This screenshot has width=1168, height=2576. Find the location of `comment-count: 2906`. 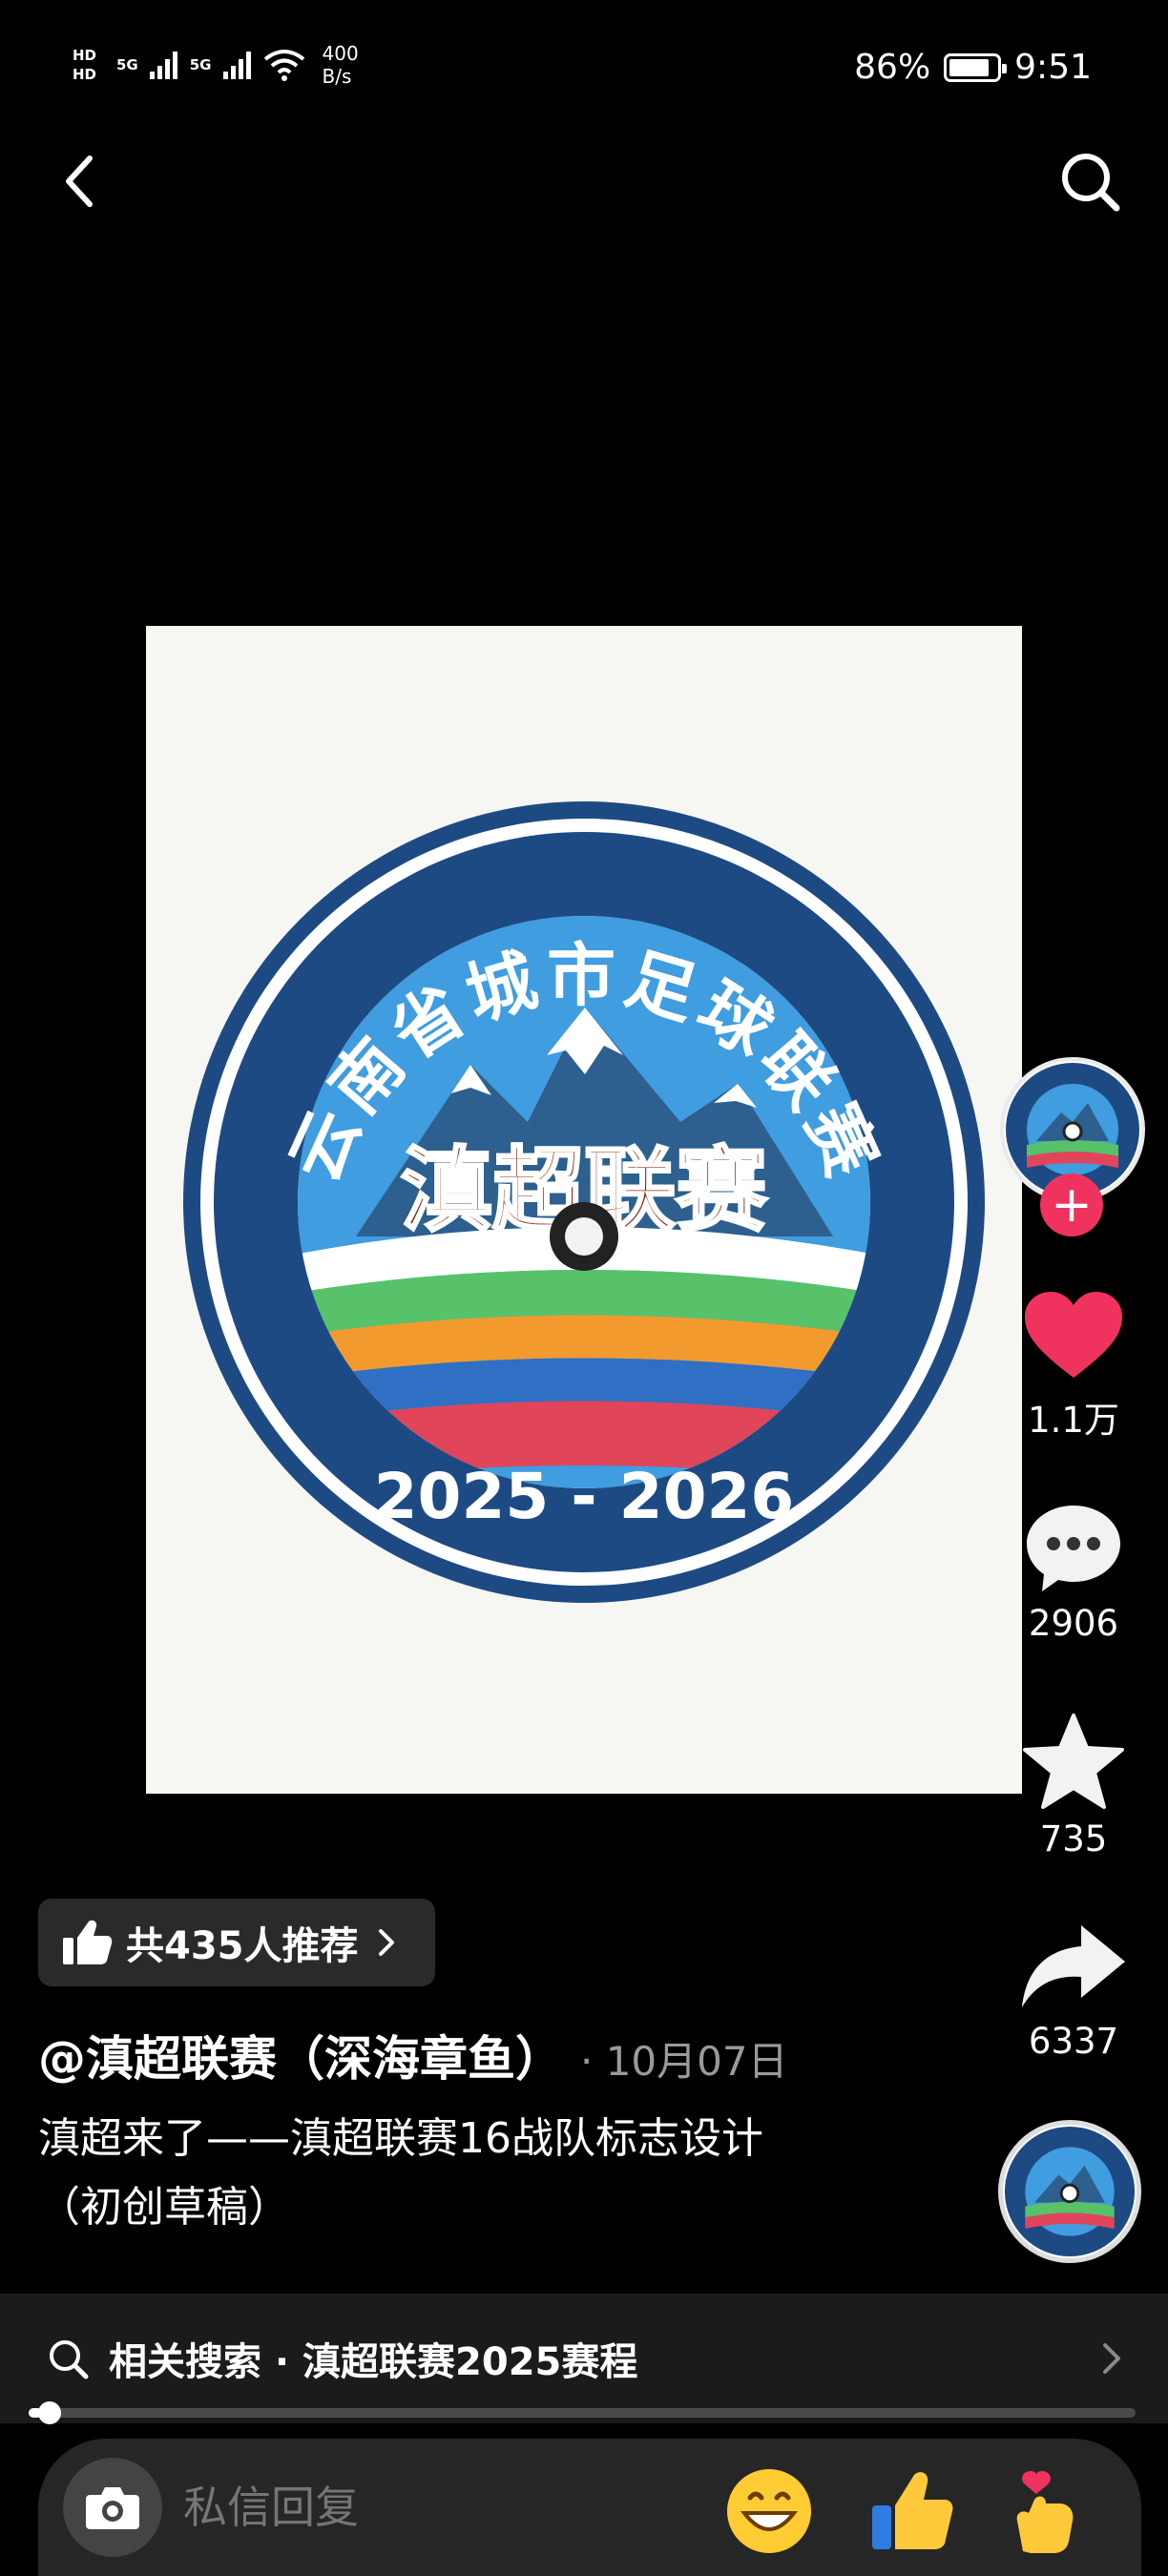

comment-count: 2906 is located at coordinates (1073, 1623).